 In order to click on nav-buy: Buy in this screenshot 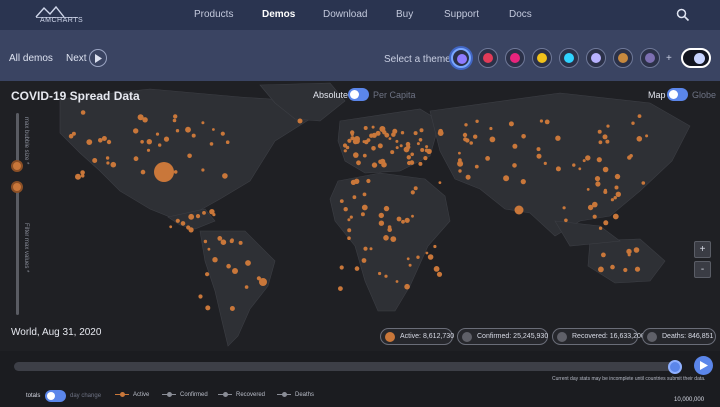, I will do `click(404, 14)`.